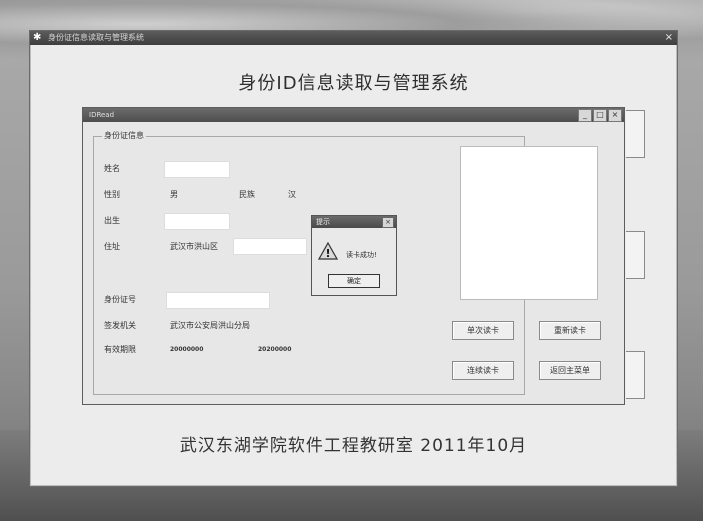 The image size is (703, 521). I want to click on continuous-read-button: 连续读卡, so click(483, 370).